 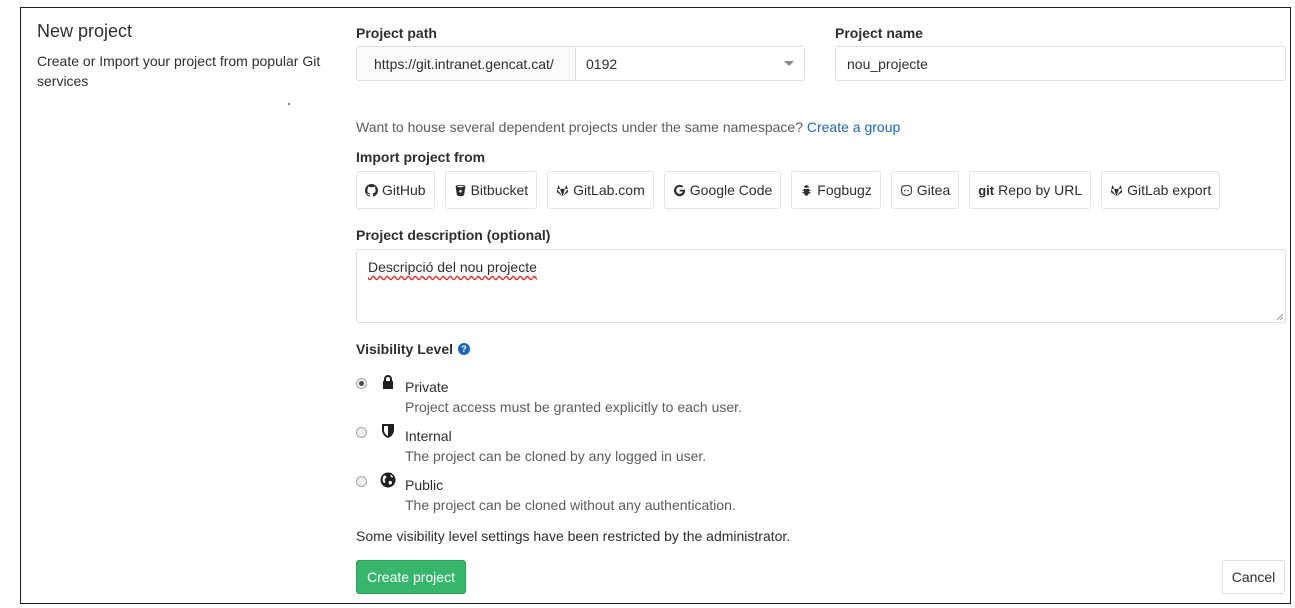 What do you see at coordinates (404, 190) in the screenshot?
I see `import-github-label: GitHub` at bounding box center [404, 190].